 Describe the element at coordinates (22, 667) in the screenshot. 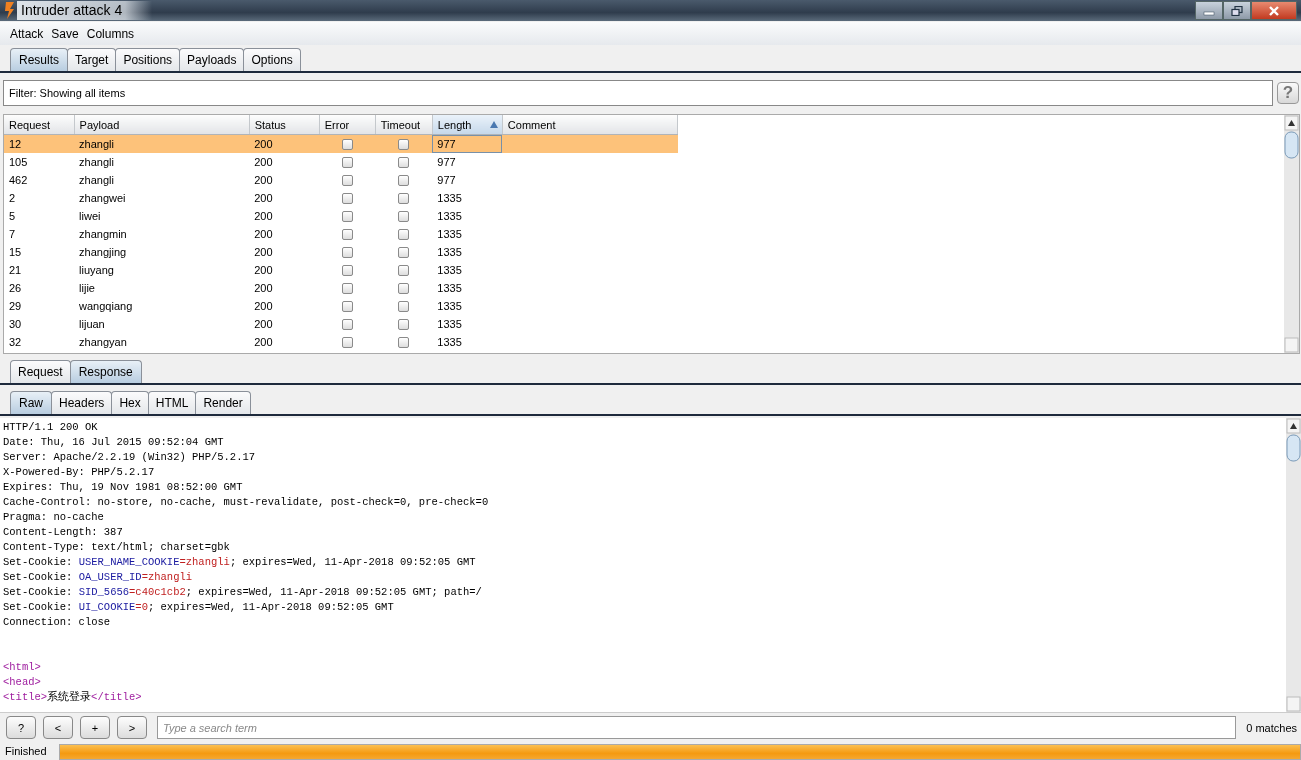

I see `code-line: <html>` at that location.